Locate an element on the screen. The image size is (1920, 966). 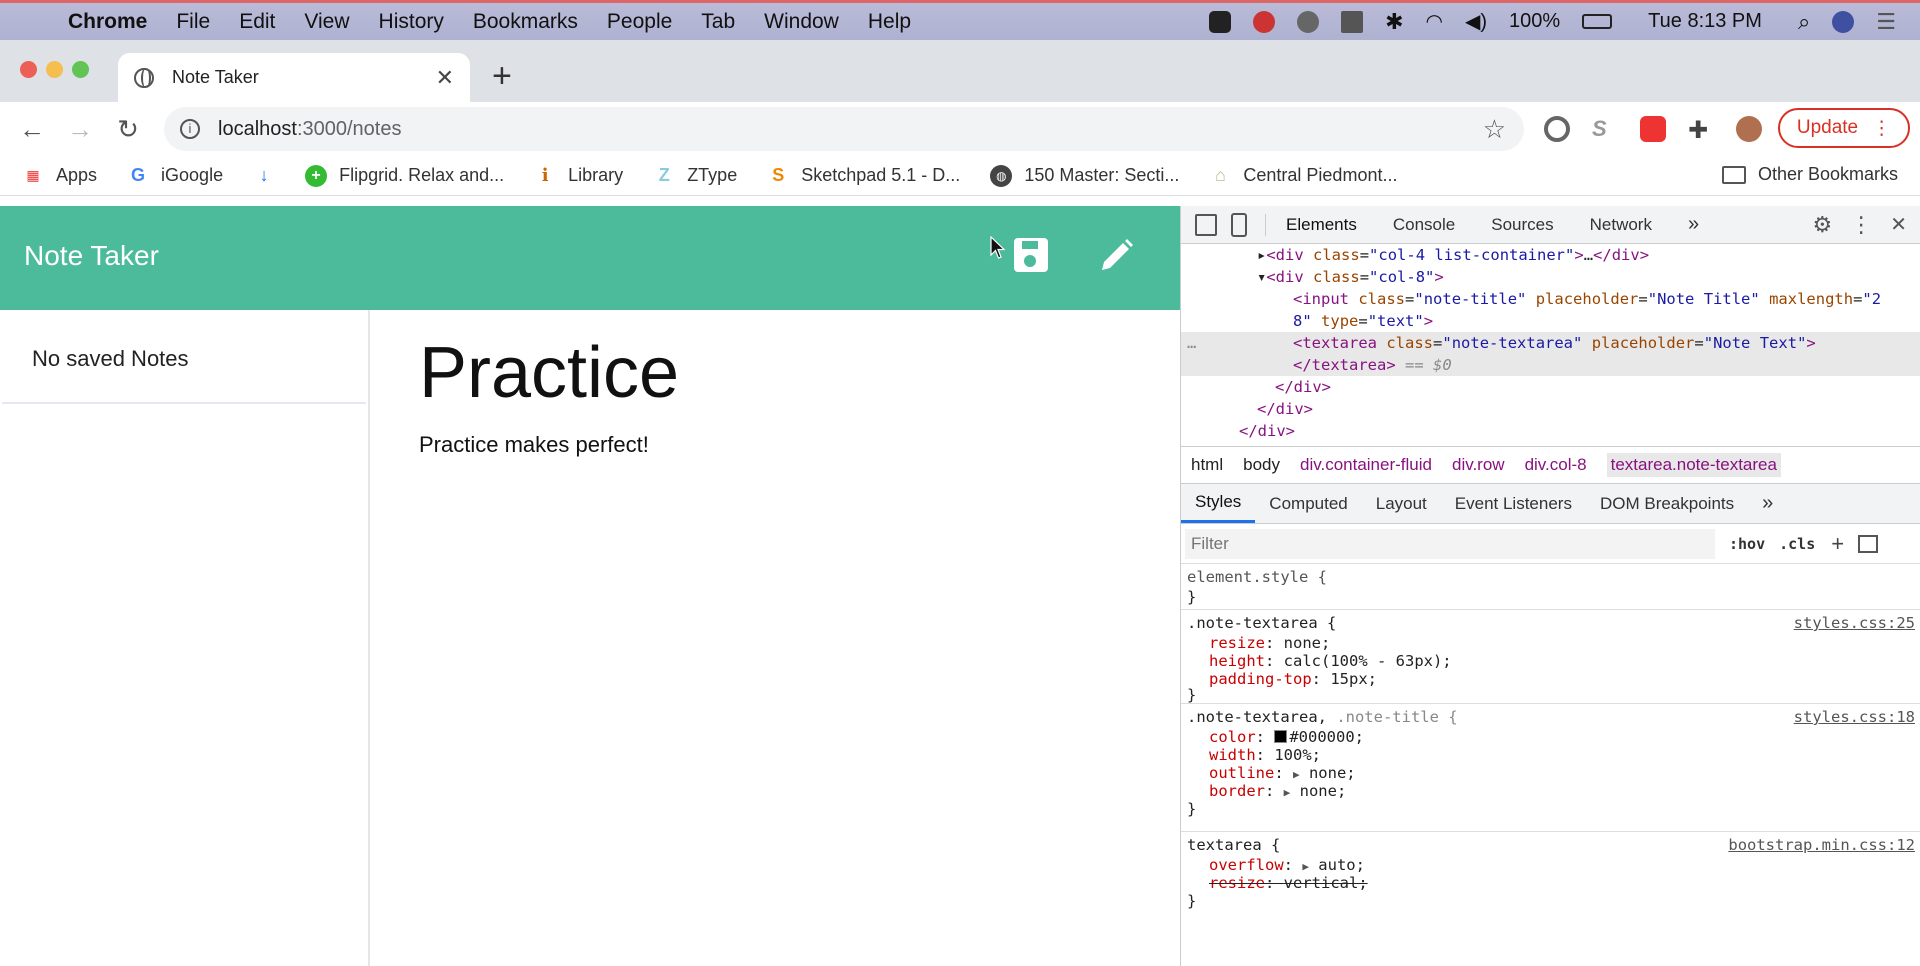
app-brand: Note Taker is located at coordinates (91, 256).